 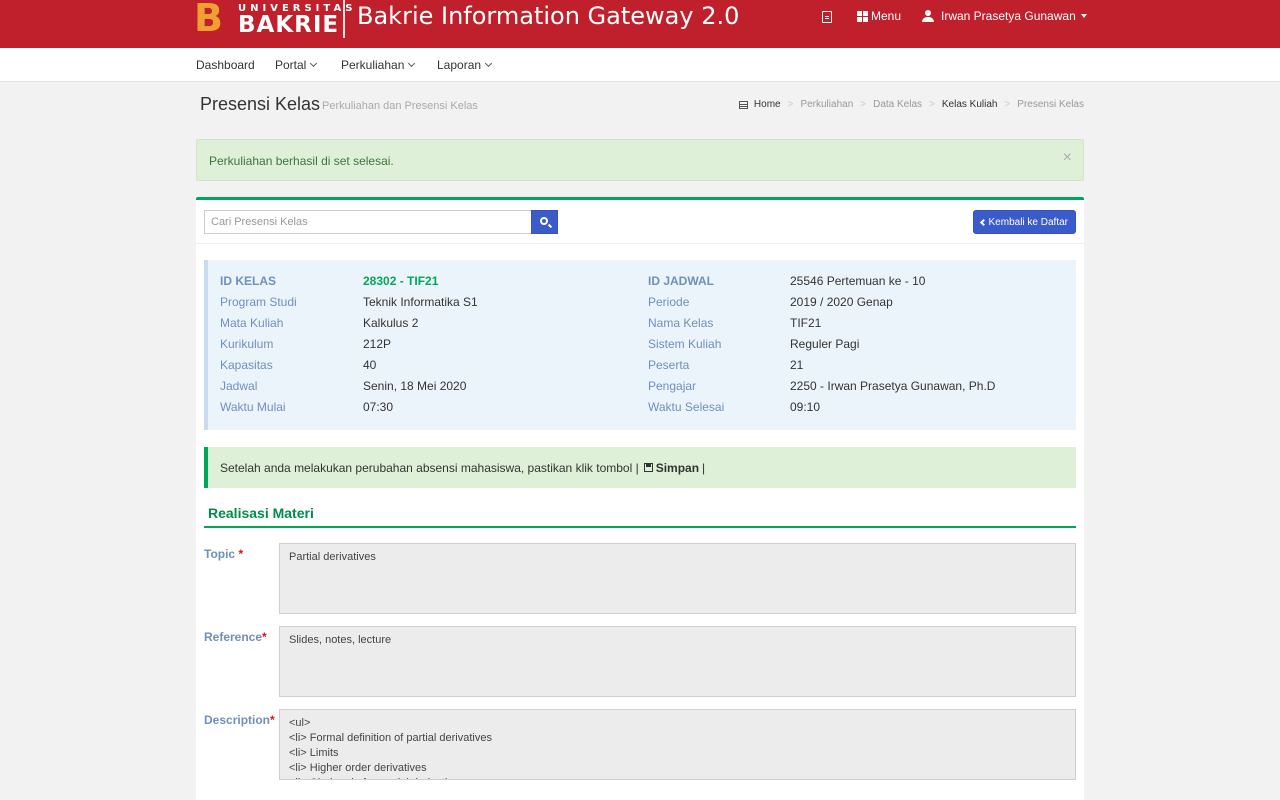 What do you see at coordinates (897, 104) in the screenshot?
I see `breadcrumb-data-kelas: Data Kelas` at bounding box center [897, 104].